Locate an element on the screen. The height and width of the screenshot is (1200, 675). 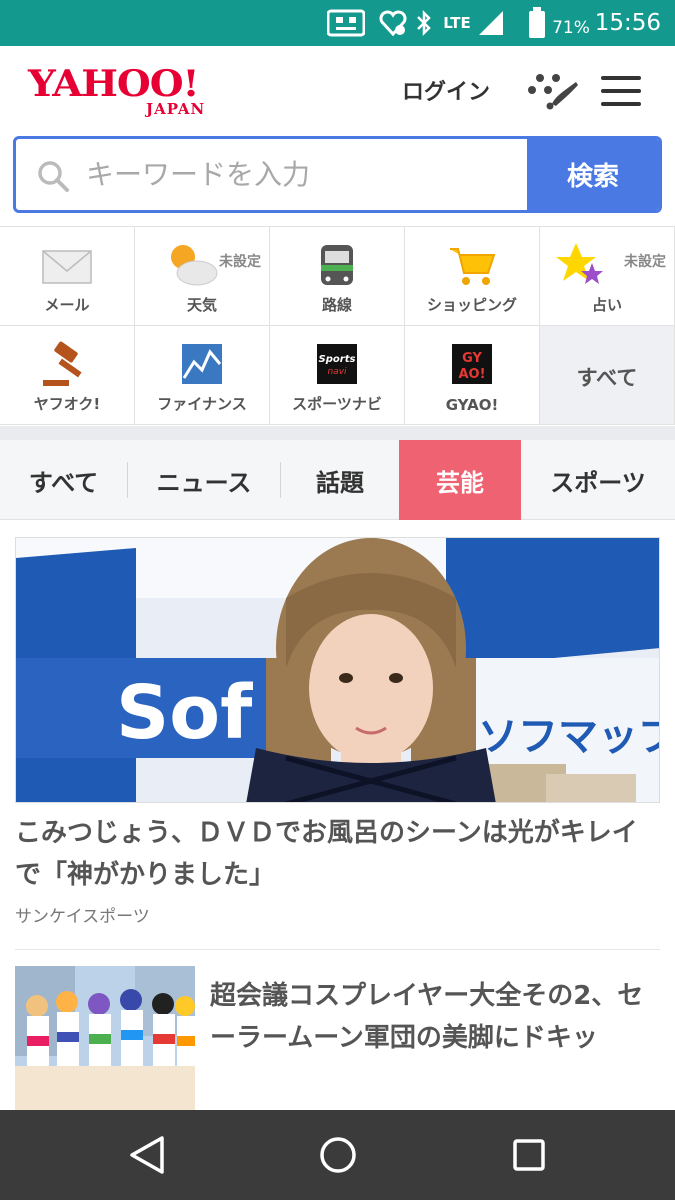
back-icon is located at coordinates (147, 1155).